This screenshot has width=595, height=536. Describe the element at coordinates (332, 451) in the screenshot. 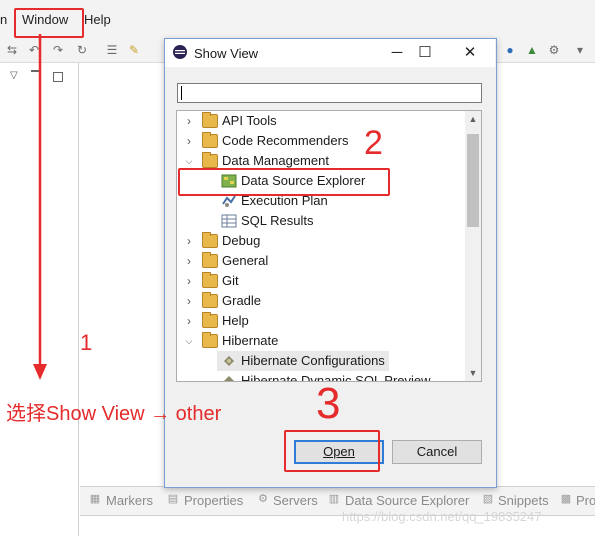

I see `annotation-open-box` at that location.